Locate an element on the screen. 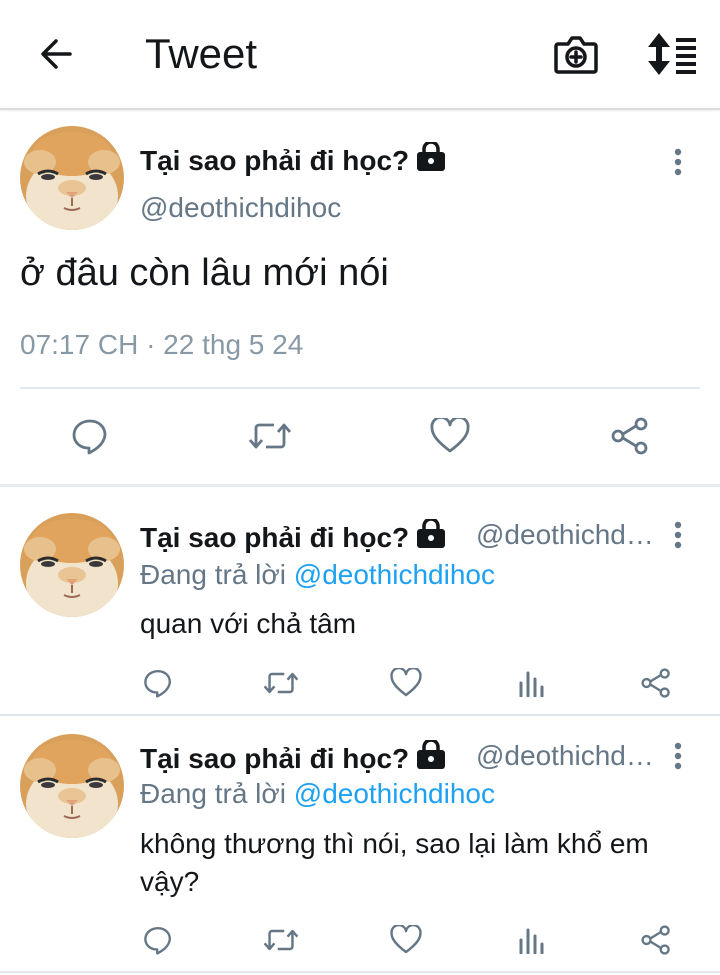  back-button is located at coordinates (56, 54).